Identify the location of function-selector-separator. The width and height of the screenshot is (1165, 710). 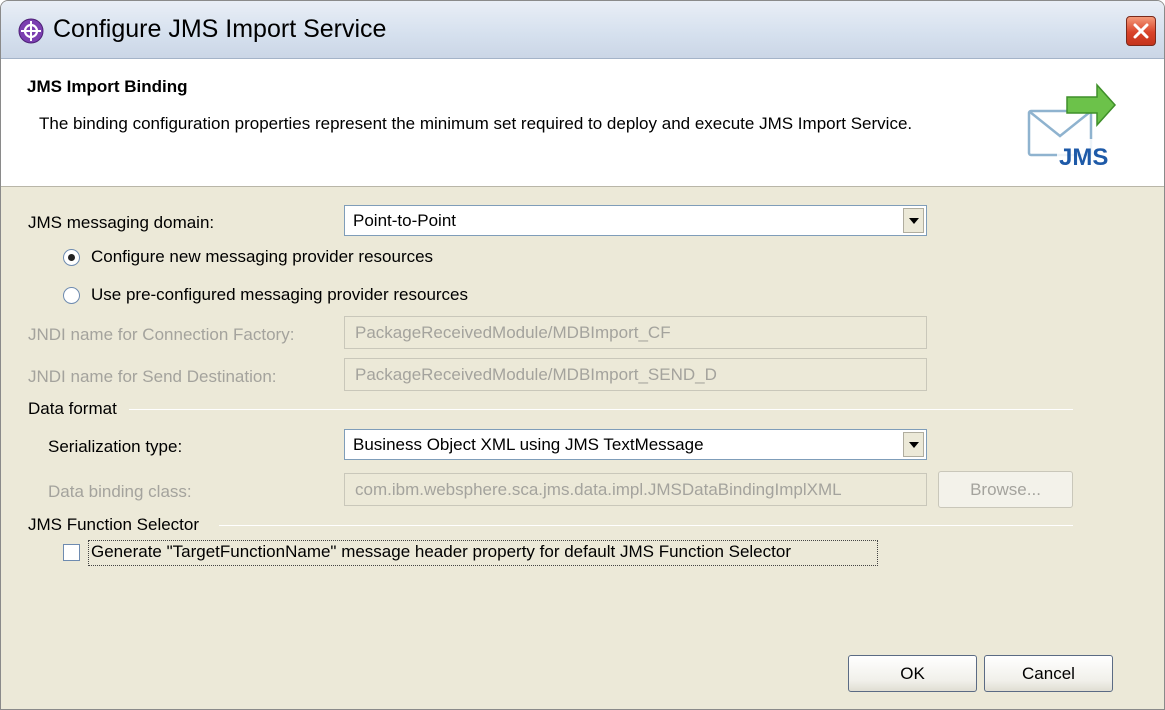
(646, 525).